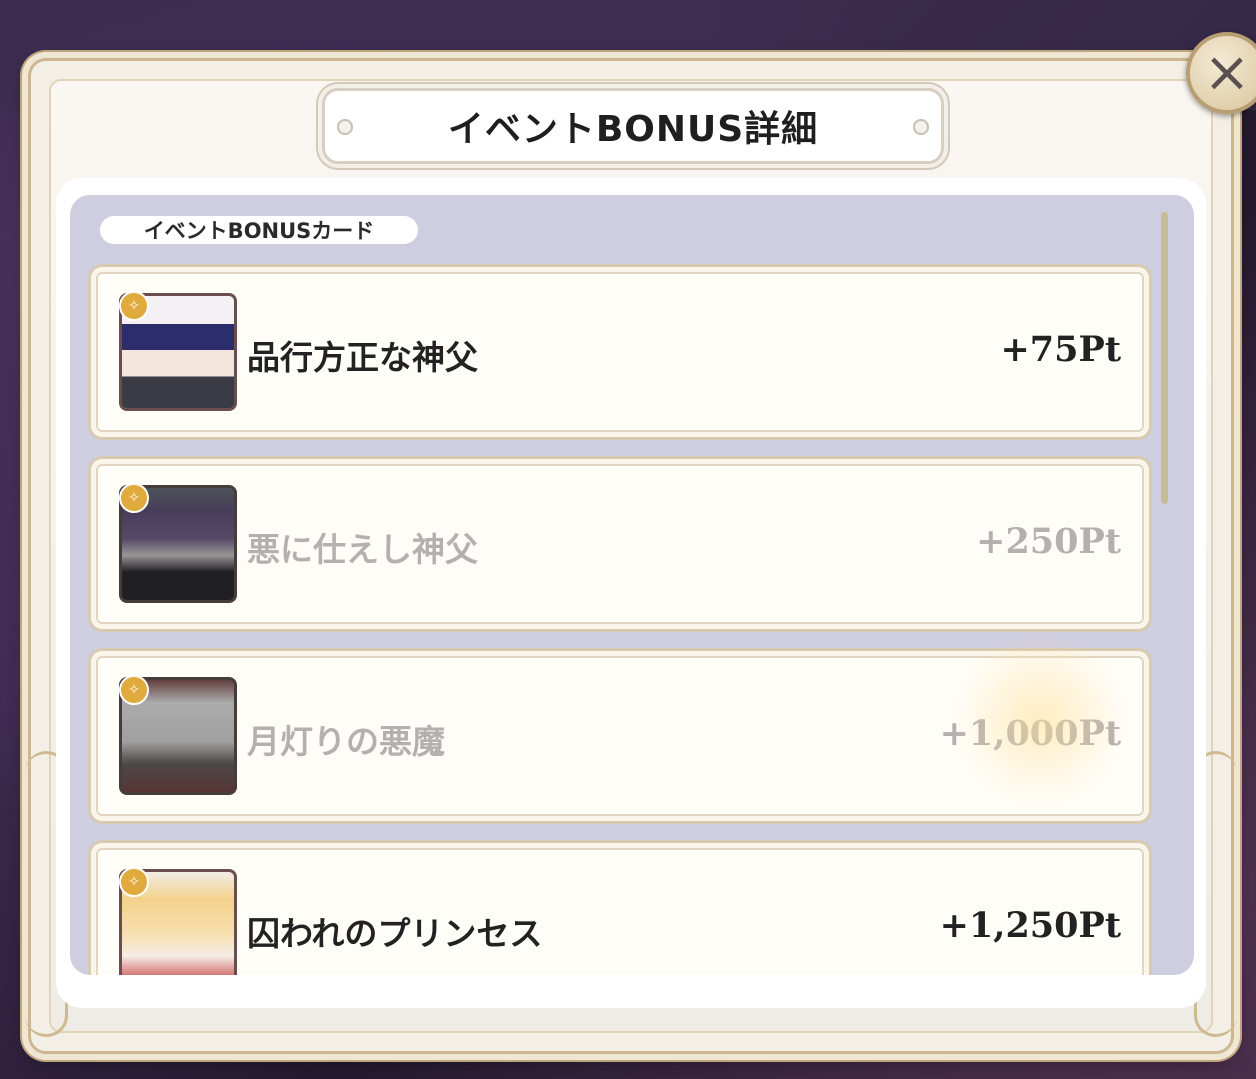 Image resolution: width=1256 pixels, height=1079 pixels. I want to click on card-name: 悪に仕えし神父, so click(362, 549).